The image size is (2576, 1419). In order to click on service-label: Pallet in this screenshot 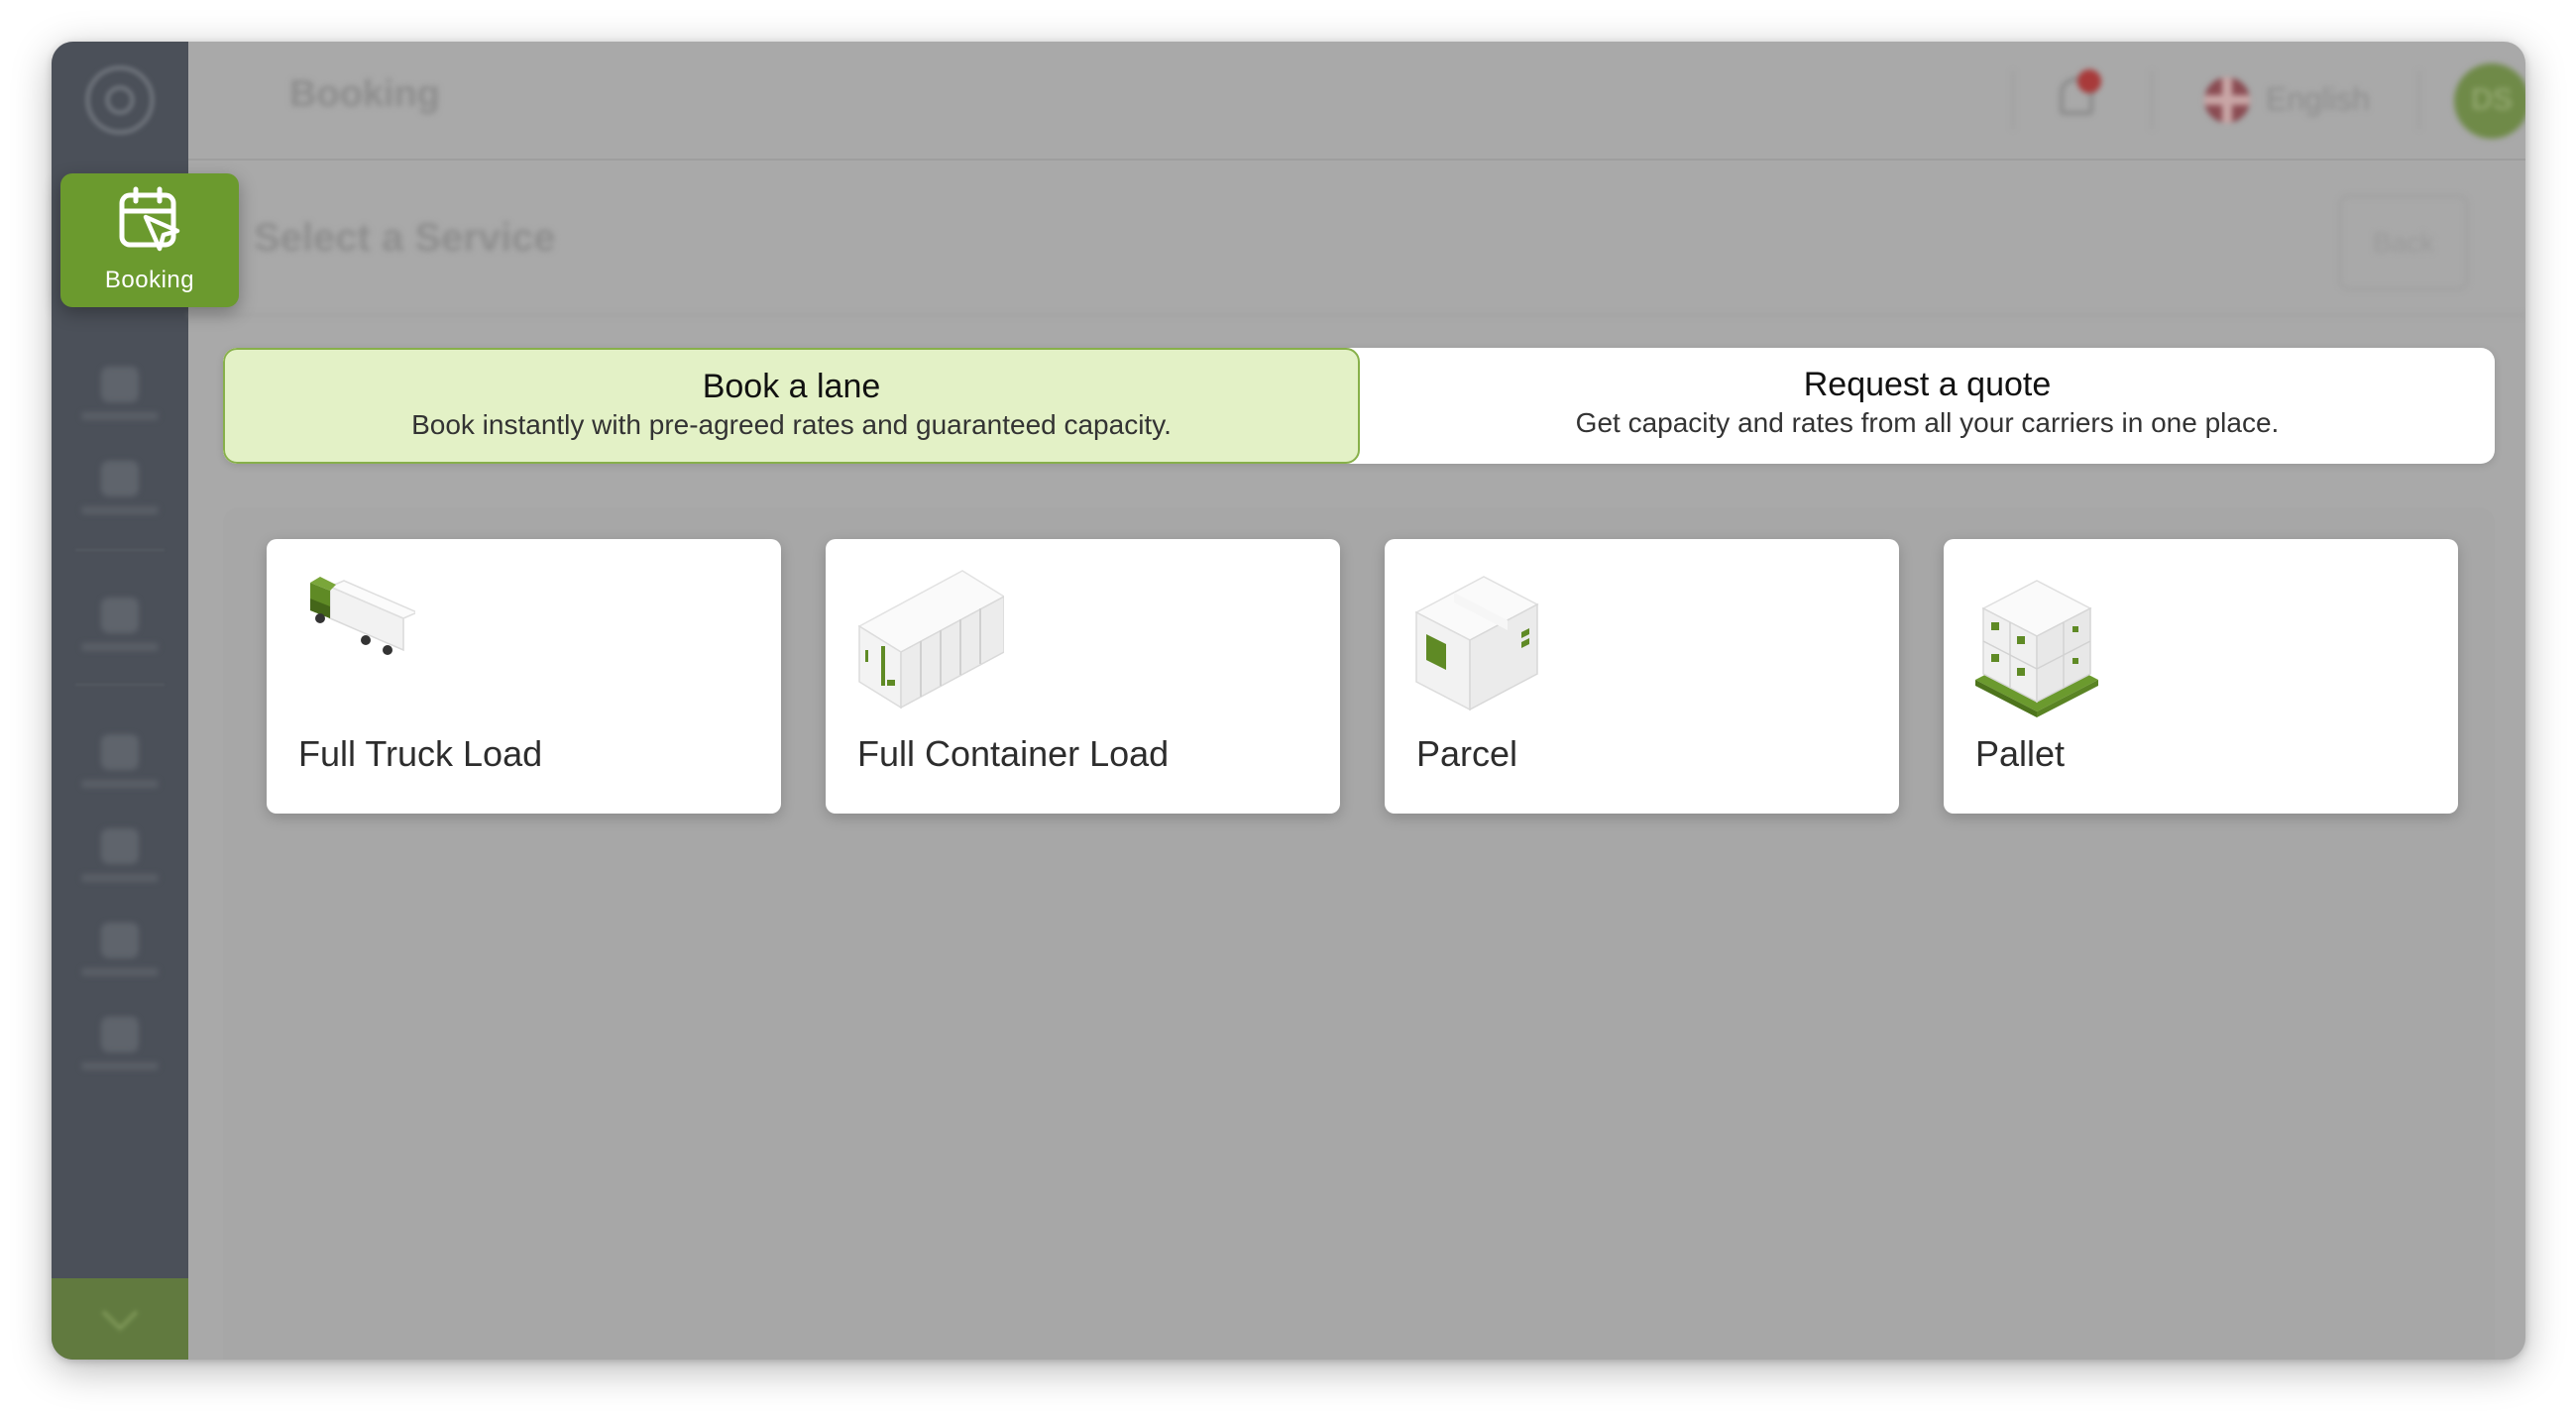, I will do `click(2020, 753)`.